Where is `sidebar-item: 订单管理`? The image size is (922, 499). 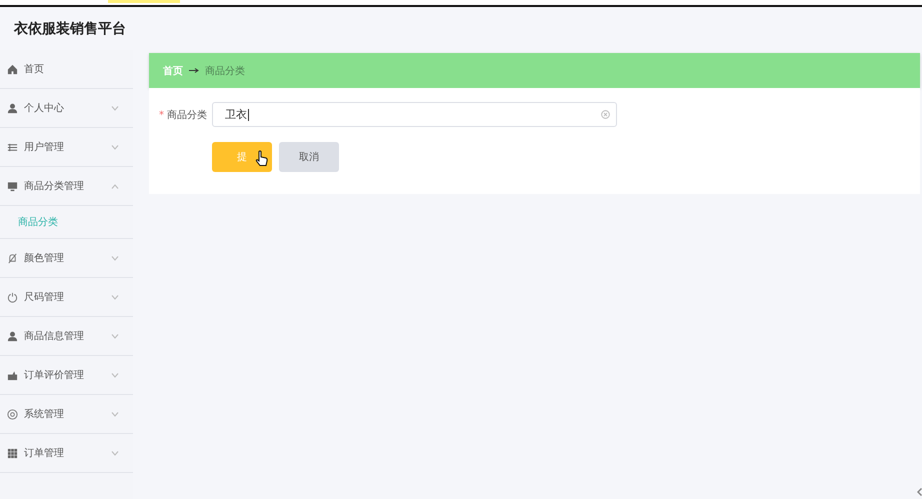
sidebar-item: 订单管理 is located at coordinates (66, 453).